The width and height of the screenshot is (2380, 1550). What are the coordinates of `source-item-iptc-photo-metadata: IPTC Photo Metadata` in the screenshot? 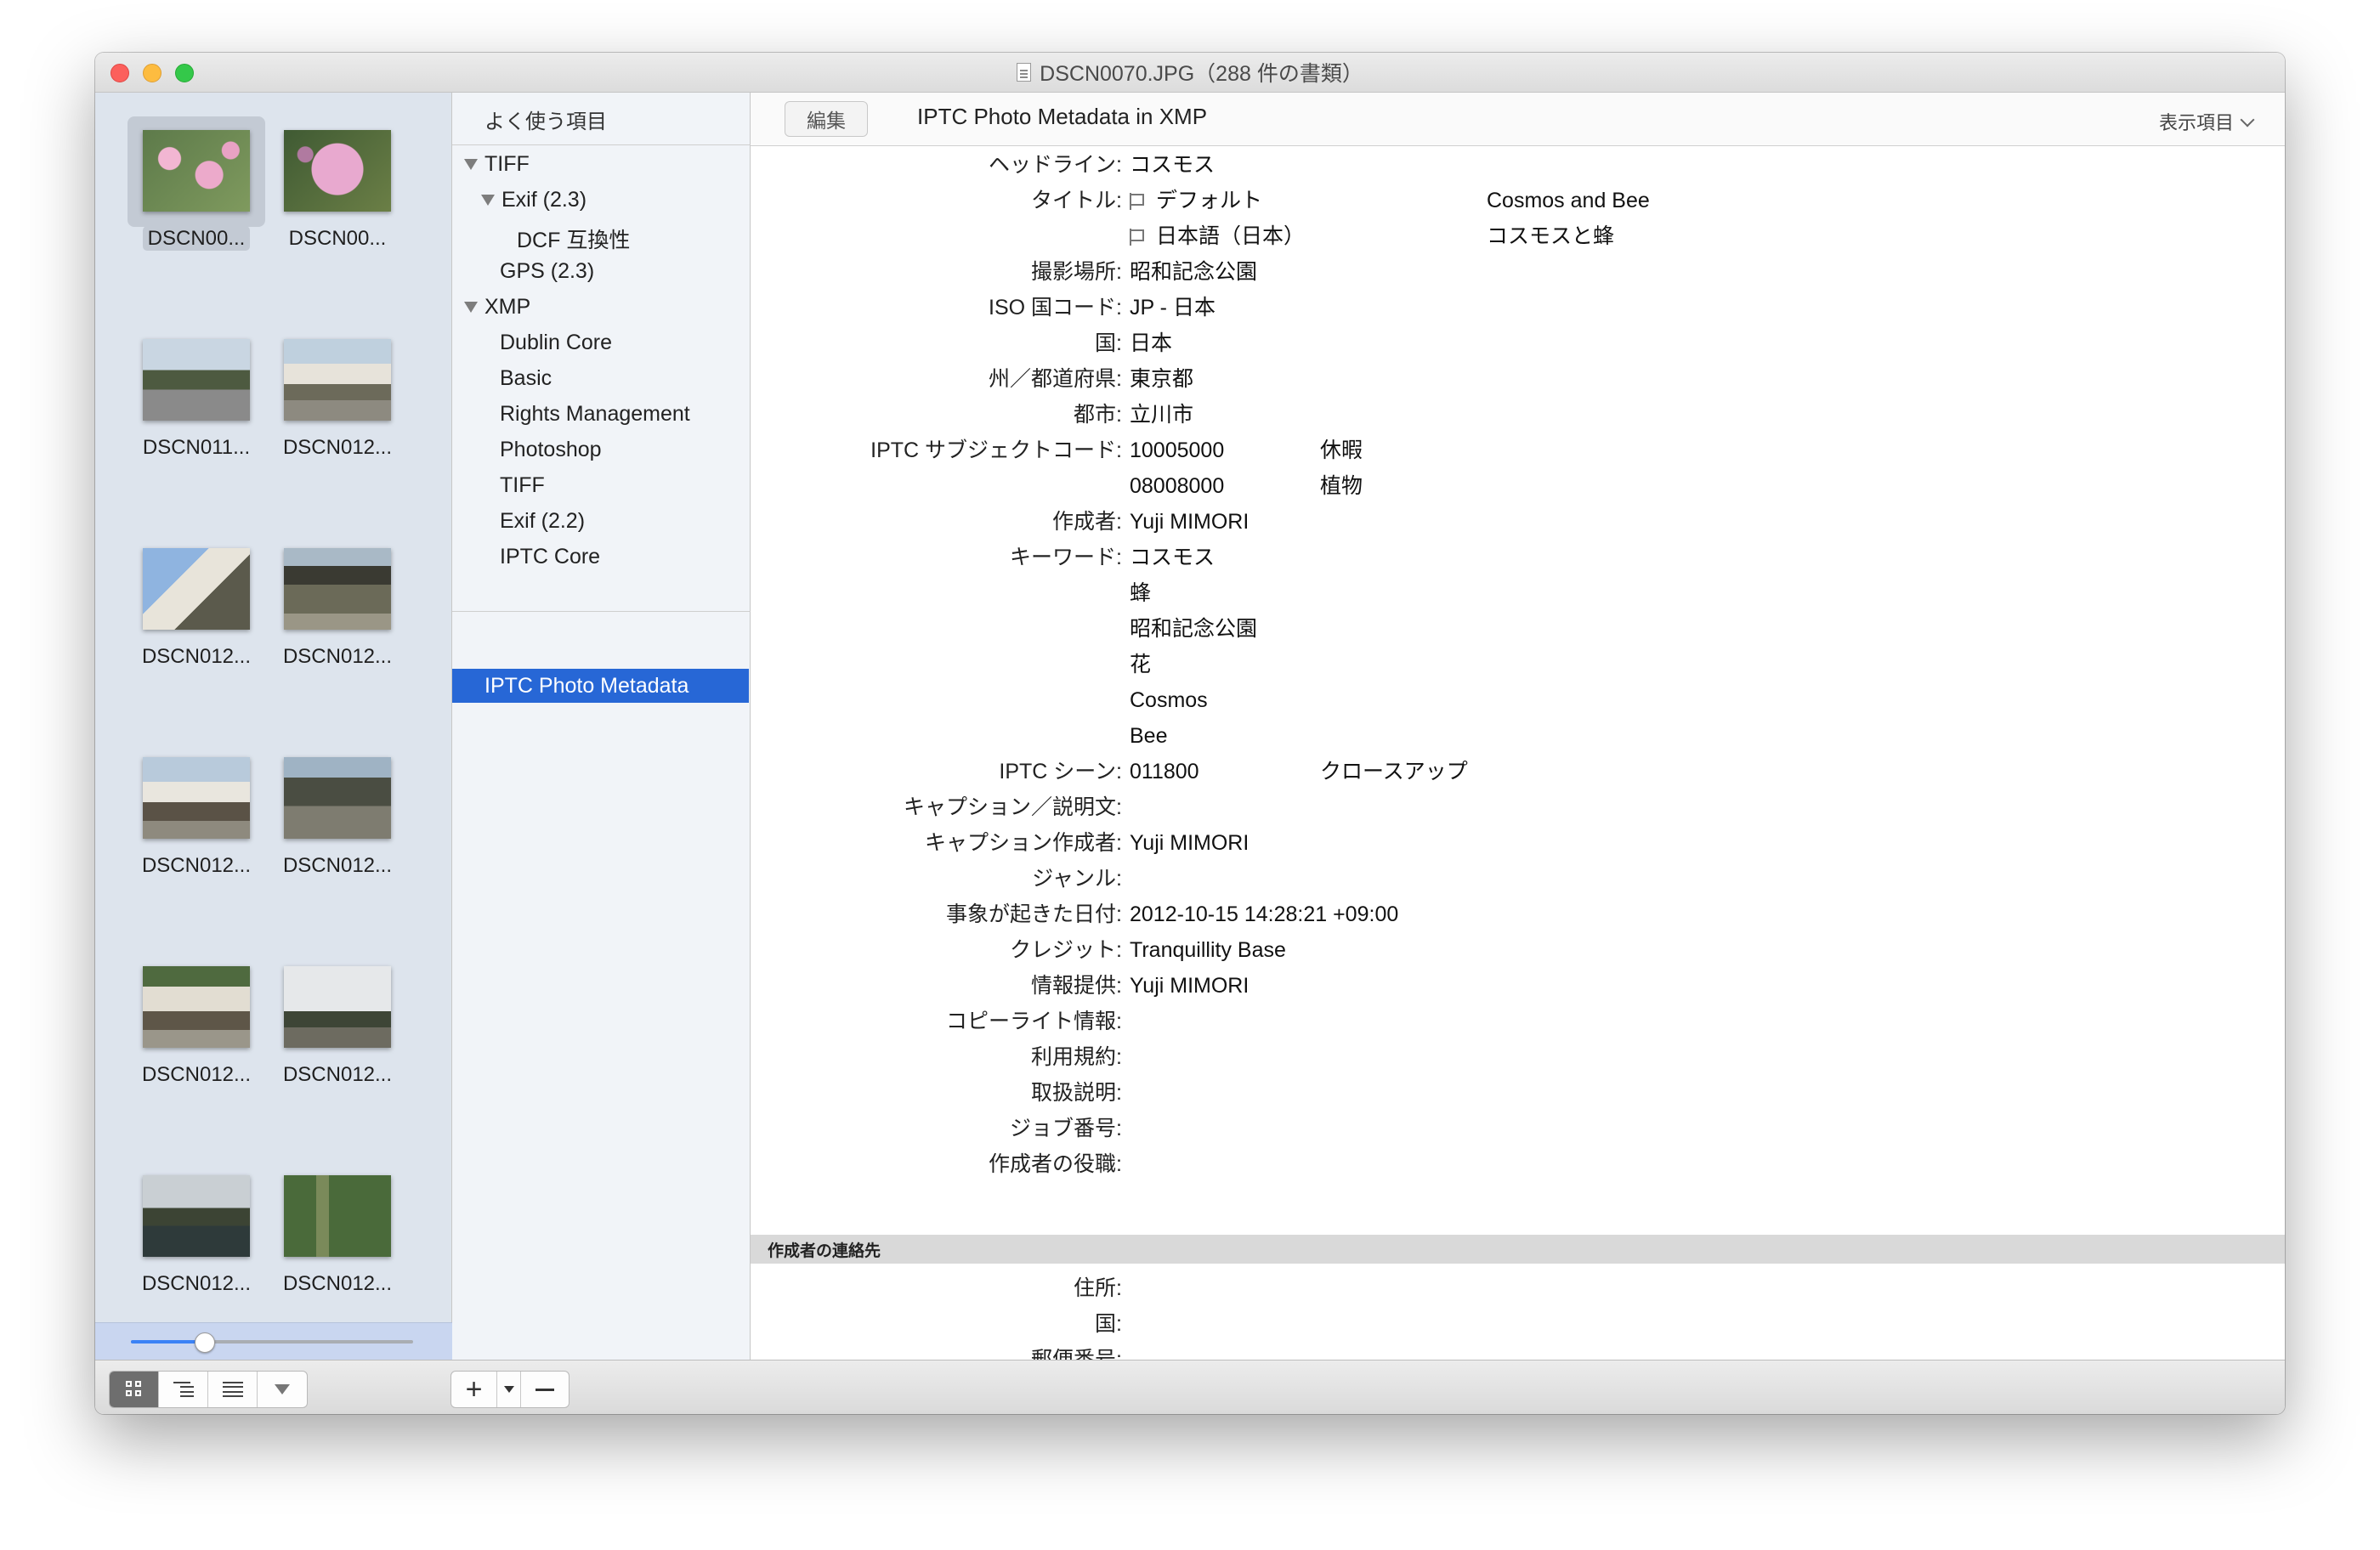 It's located at (600, 686).